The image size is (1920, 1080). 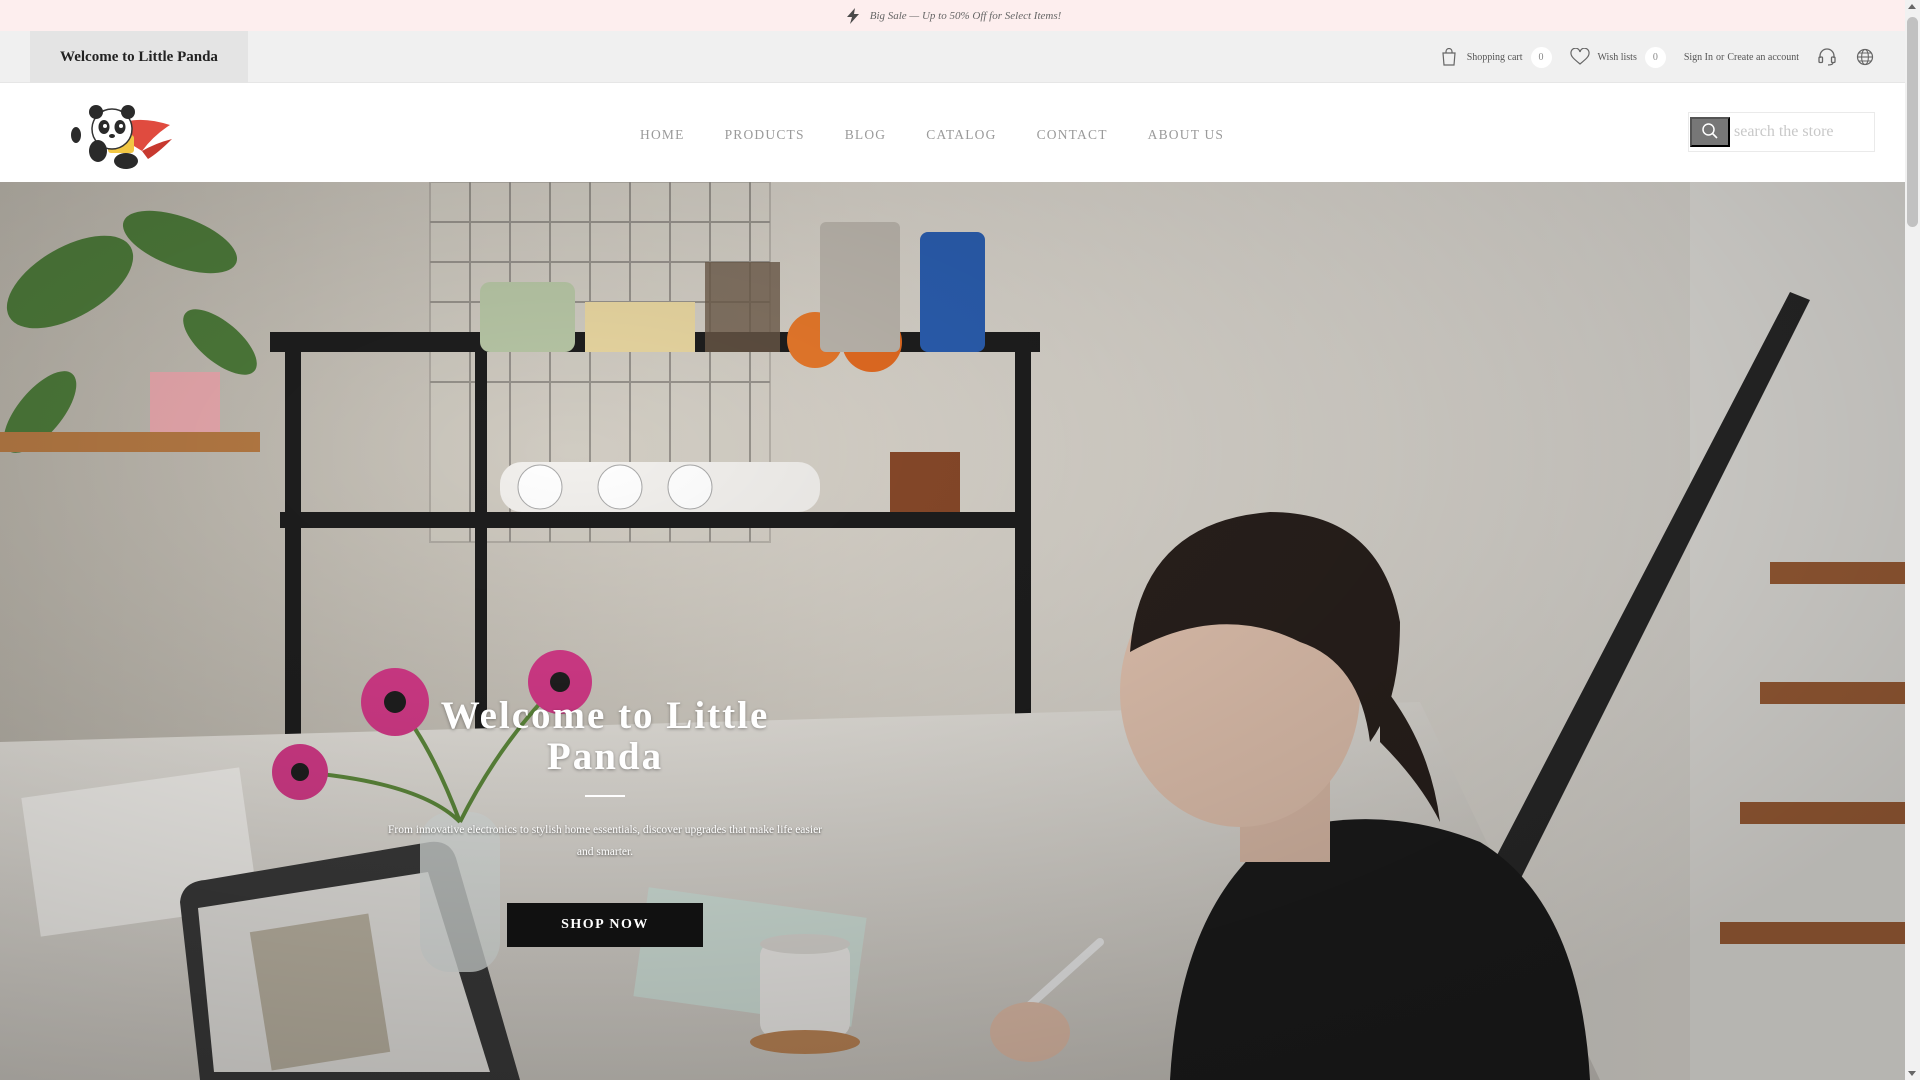 I want to click on nav-blog: BLOG, so click(x=866, y=135).